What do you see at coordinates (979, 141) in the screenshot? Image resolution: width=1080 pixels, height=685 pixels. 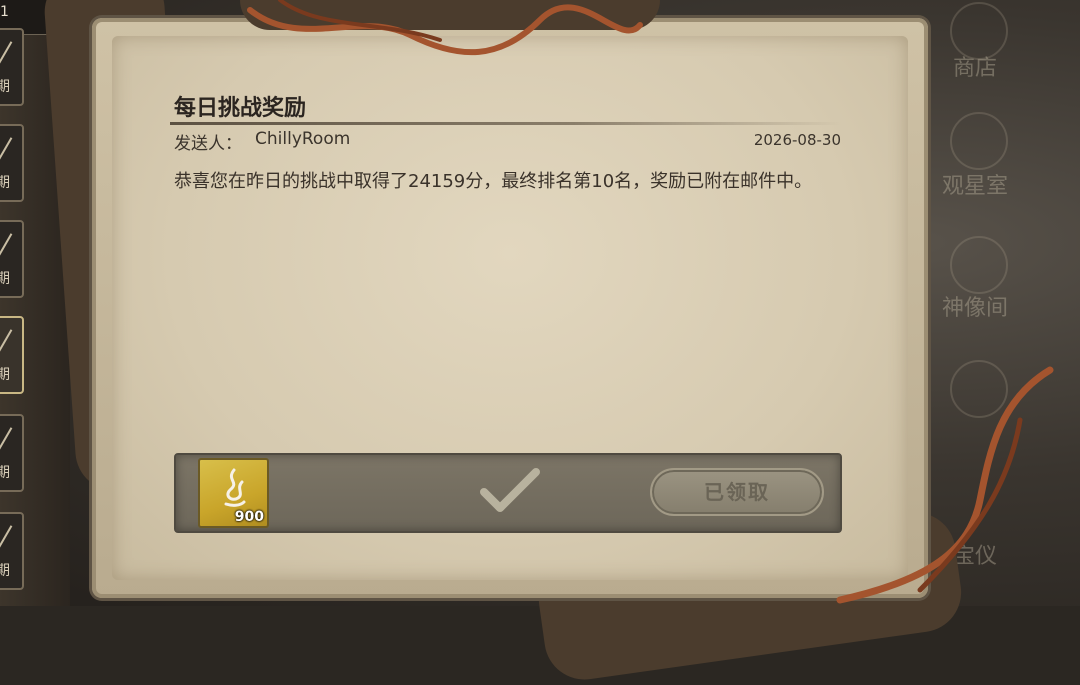 I see `observatory-emblem-icon` at bounding box center [979, 141].